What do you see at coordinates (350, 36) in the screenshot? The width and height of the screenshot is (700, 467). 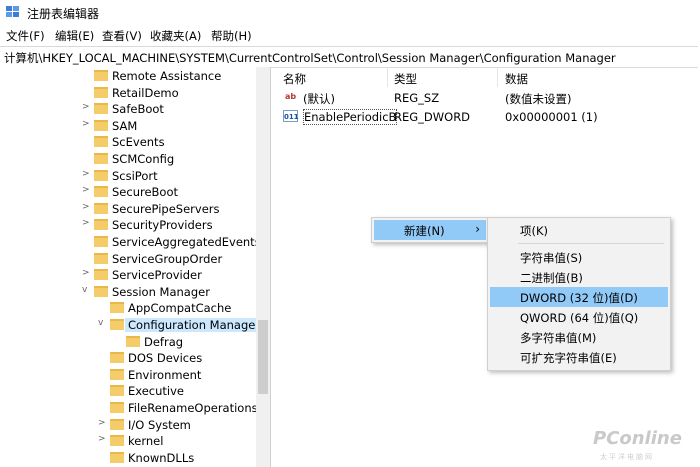 I see `menu-bar: 文件(F) 编辑(E) 查看(V) 收藏夹(A) 帮助(H)` at bounding box center [350, 36].